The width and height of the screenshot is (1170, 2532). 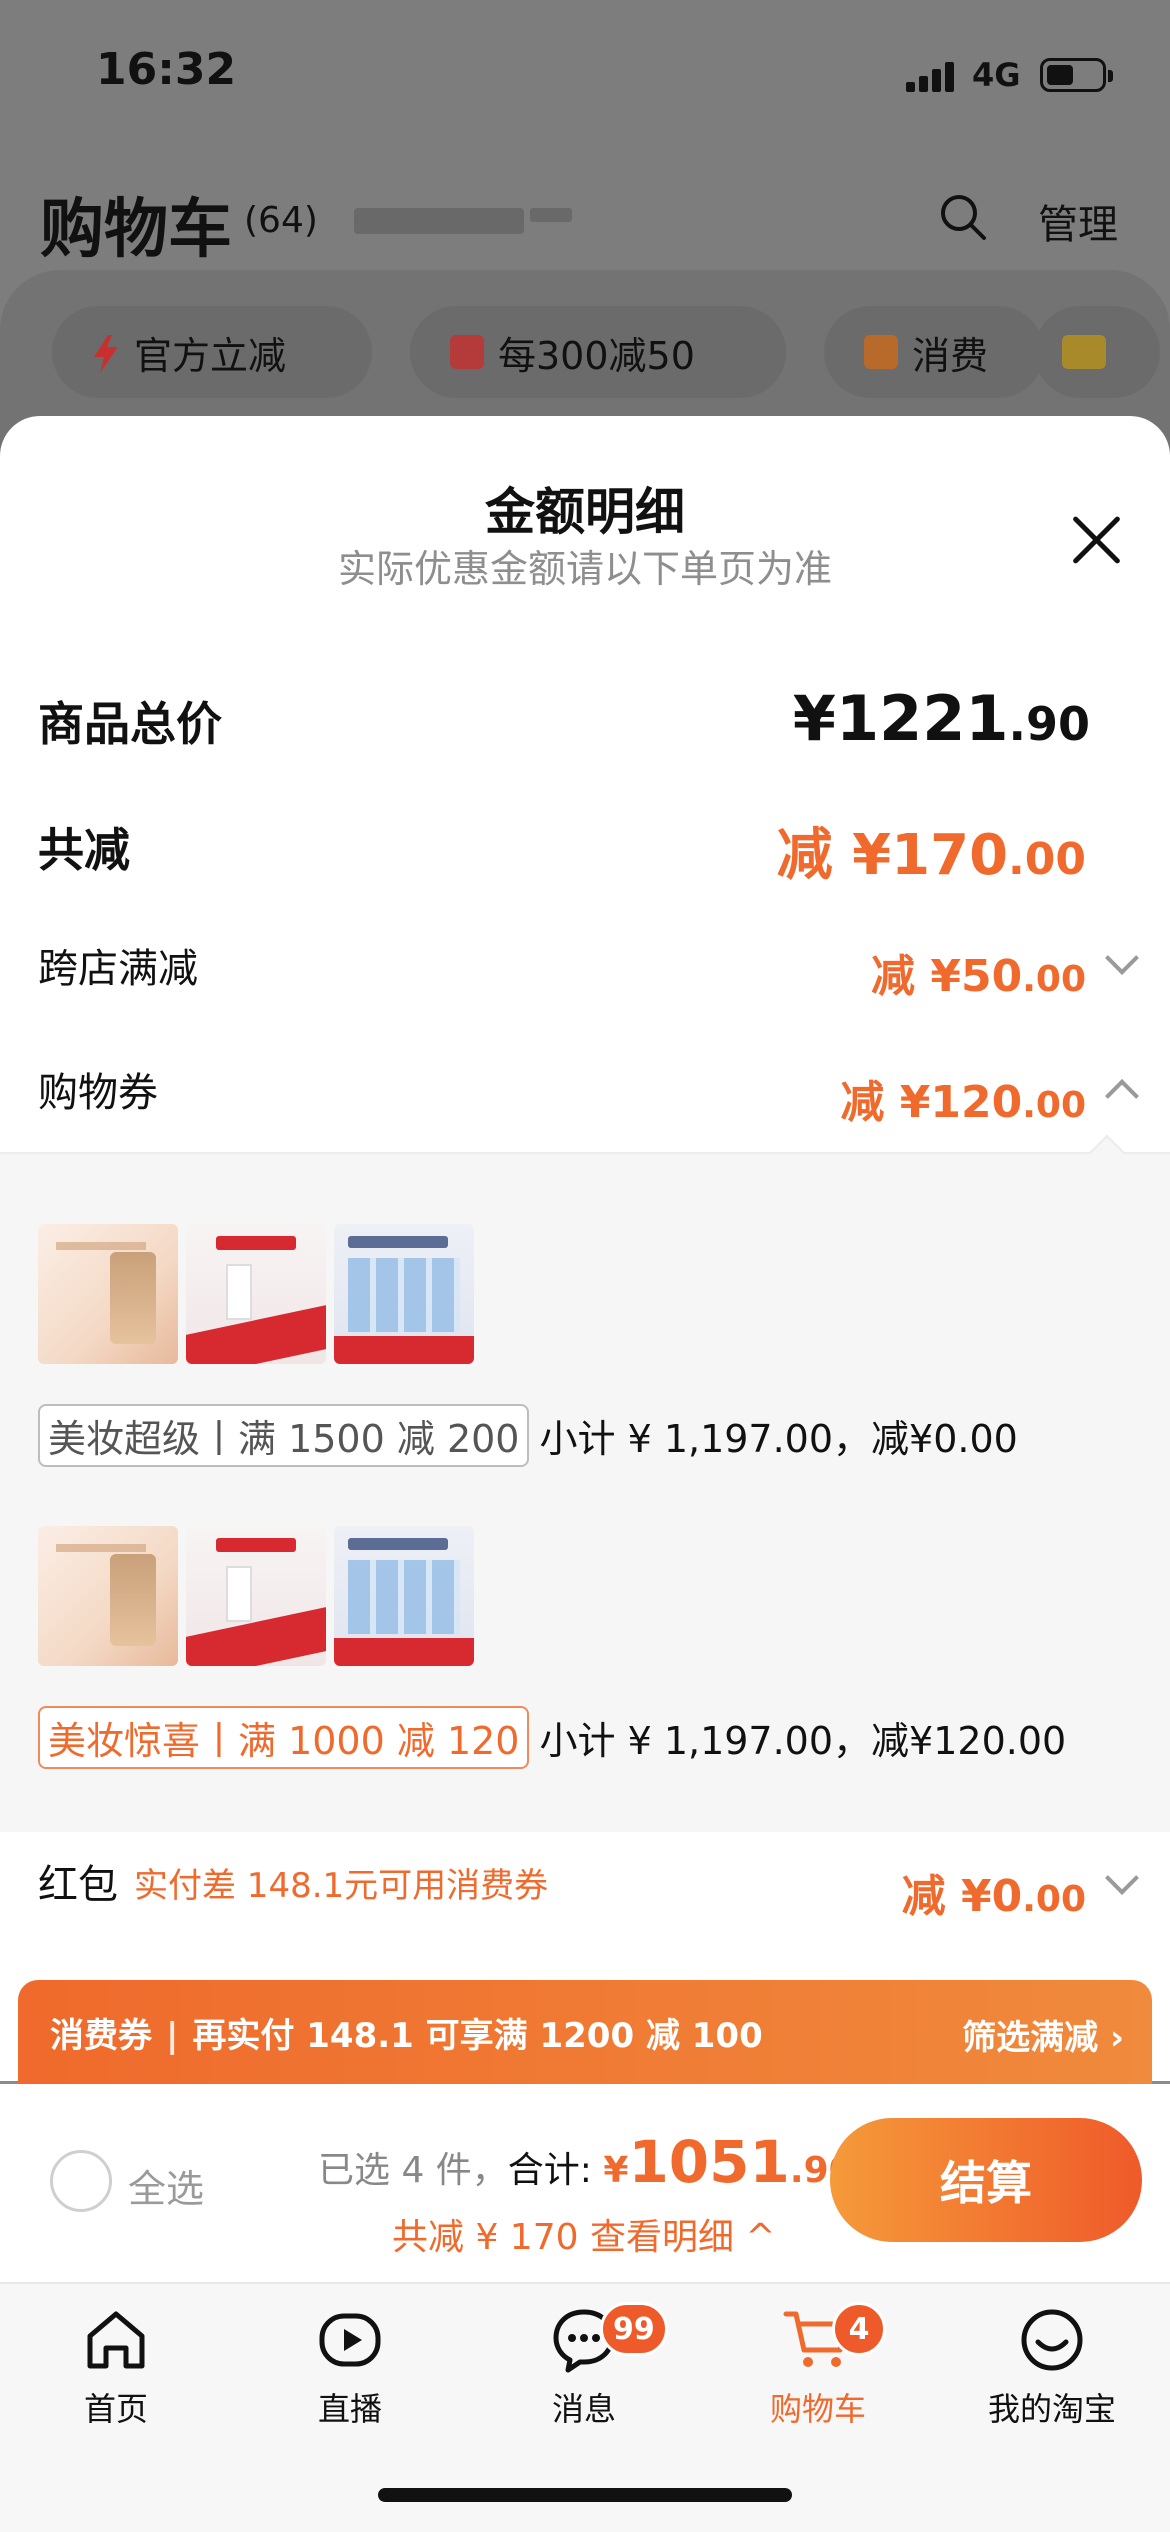 I want to click on banner-text: 再实付 148.1 可享满 1200 减 100, so click(x=477, y=2035).